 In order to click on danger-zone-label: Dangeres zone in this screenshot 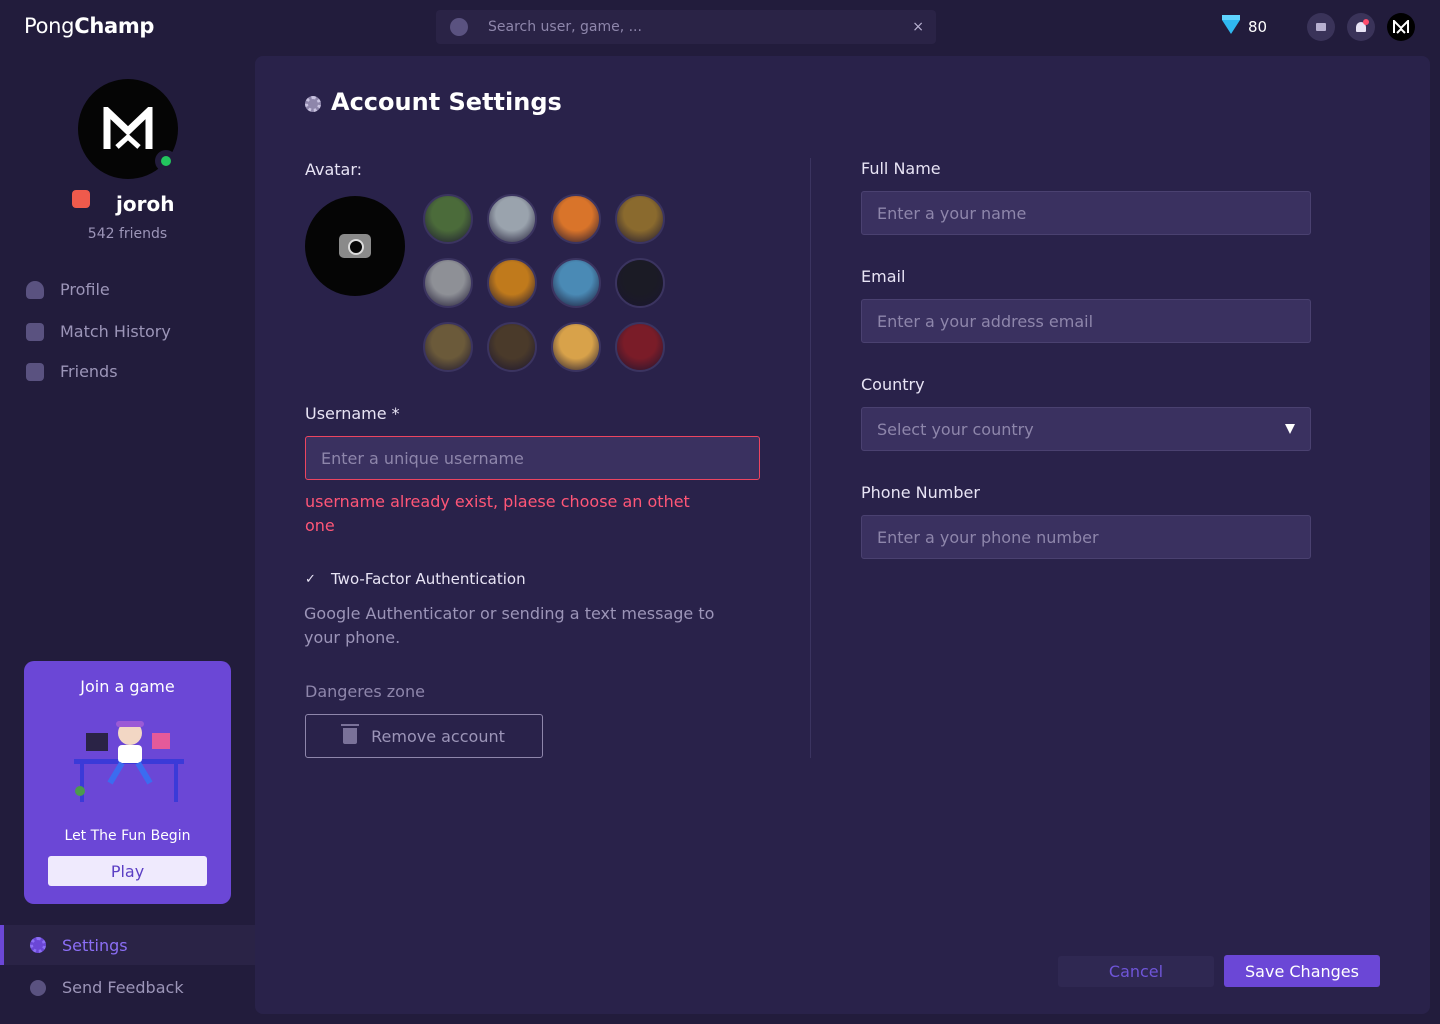, I will do `click(365, 691)`.